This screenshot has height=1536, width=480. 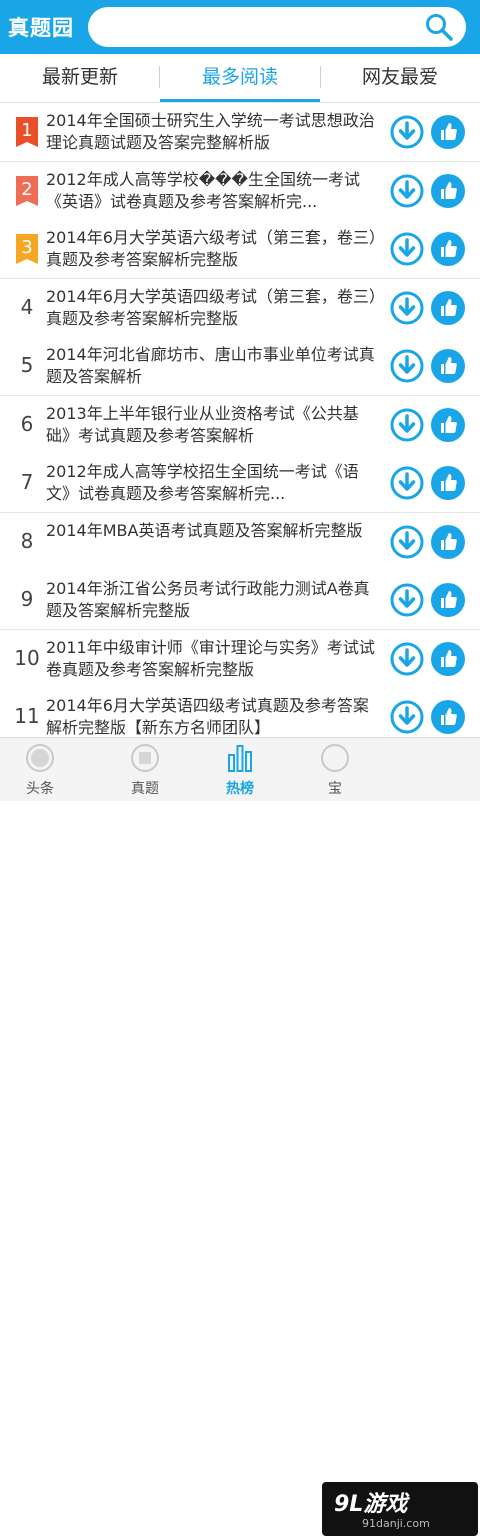 What do you see at coordinates (439, 27) in the screenshot?
I see `search-icon` at bounding box center [439, 27].